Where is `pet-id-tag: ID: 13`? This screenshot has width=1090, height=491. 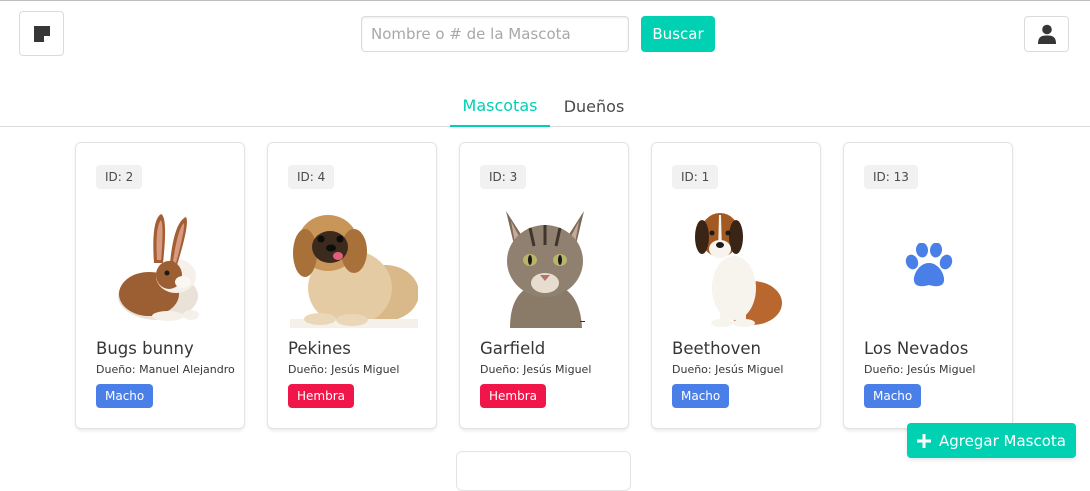
pet-id-tag: ID: 13 is located at coordinates (891, 177).